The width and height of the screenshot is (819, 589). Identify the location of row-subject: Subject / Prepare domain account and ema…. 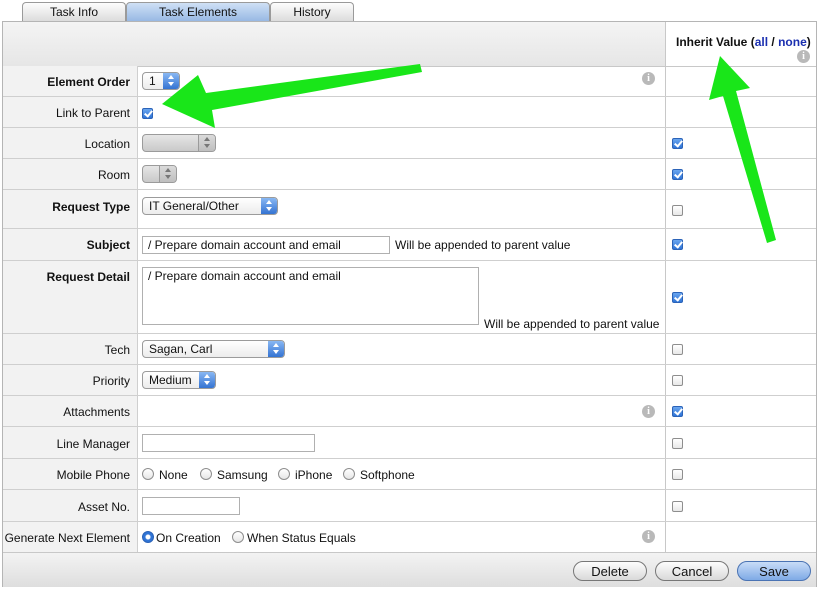
(409, 245).